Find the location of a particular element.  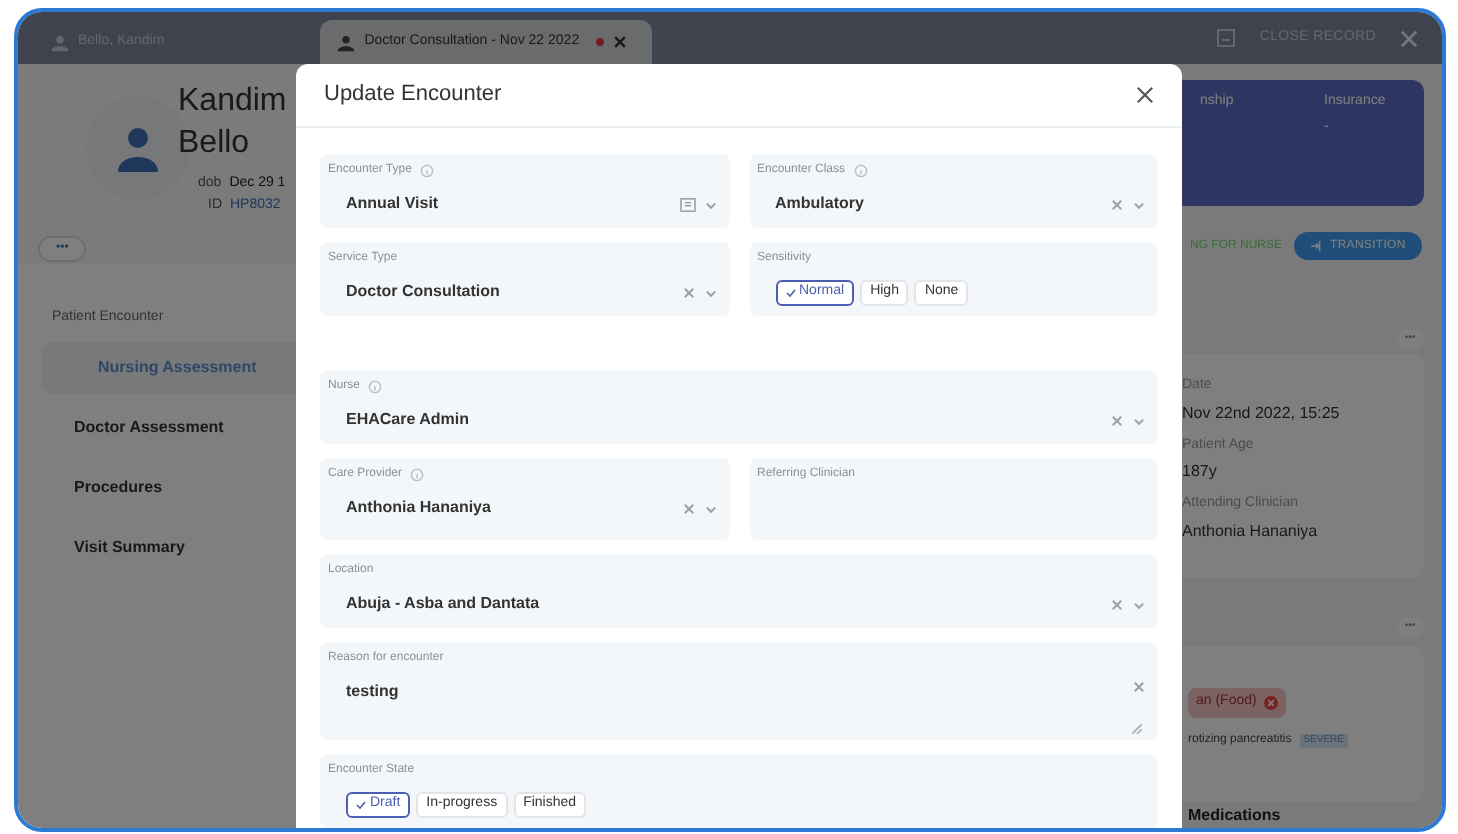

select-field: Annual Visit is located at coordinates (524, 204).